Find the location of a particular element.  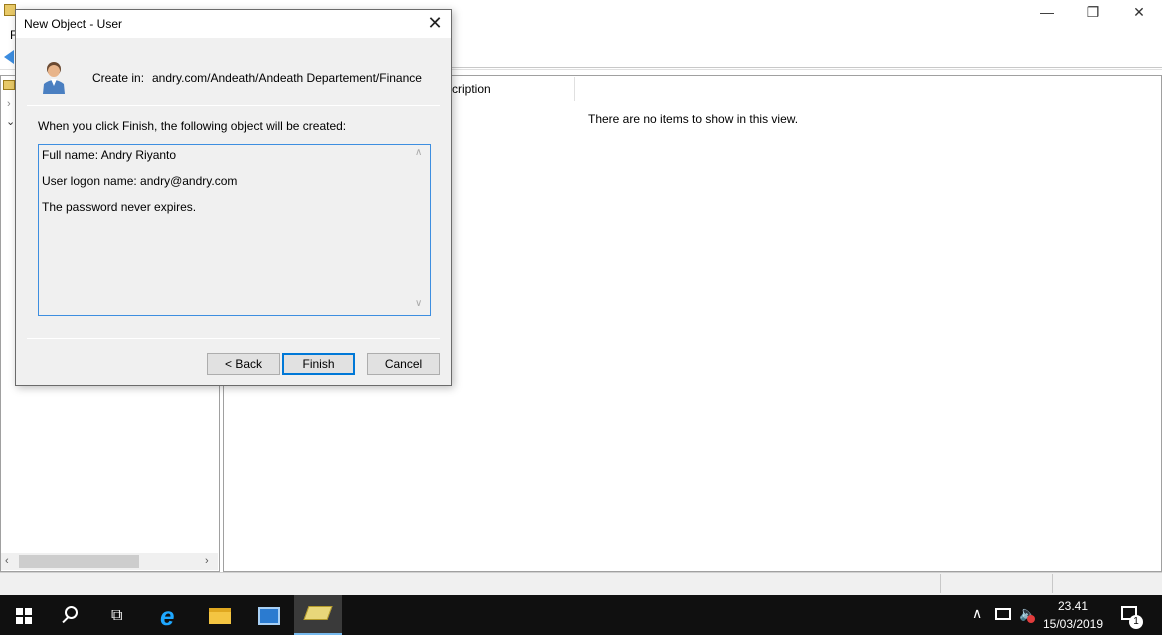

vertical-scrollbar: ∧ ∨ is located at coordinates (421, 230).